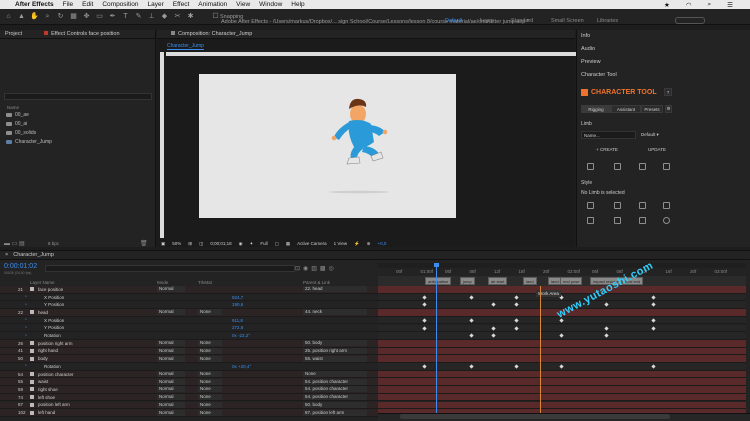  What do you see at coordinates (47, 16) in the screenshot?
I see `zoom-tool-icon: ⌕` at bounding box center [47, 16].